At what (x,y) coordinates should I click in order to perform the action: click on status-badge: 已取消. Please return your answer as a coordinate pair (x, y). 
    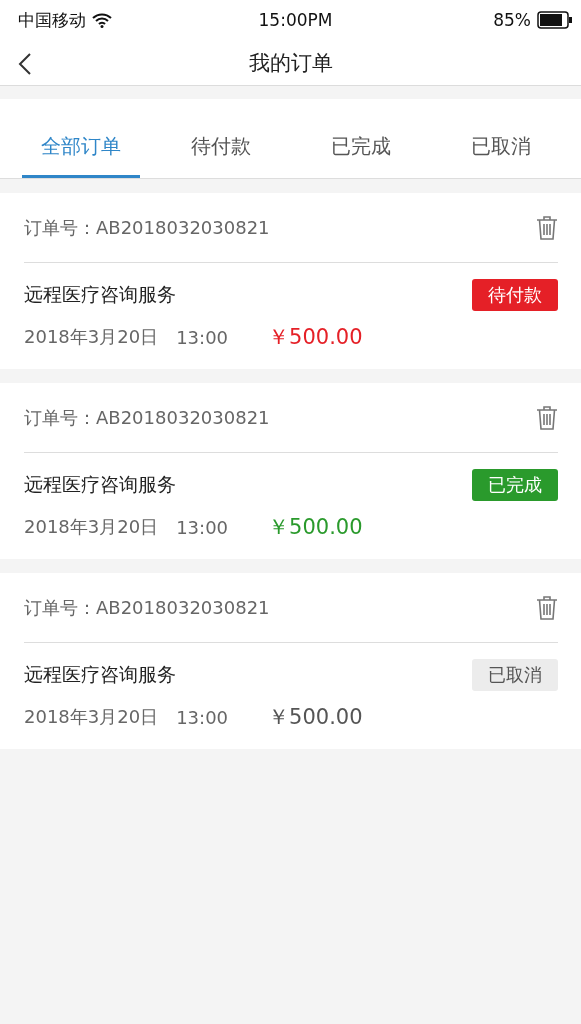
    Looking at the image, I should click on (515, 675).